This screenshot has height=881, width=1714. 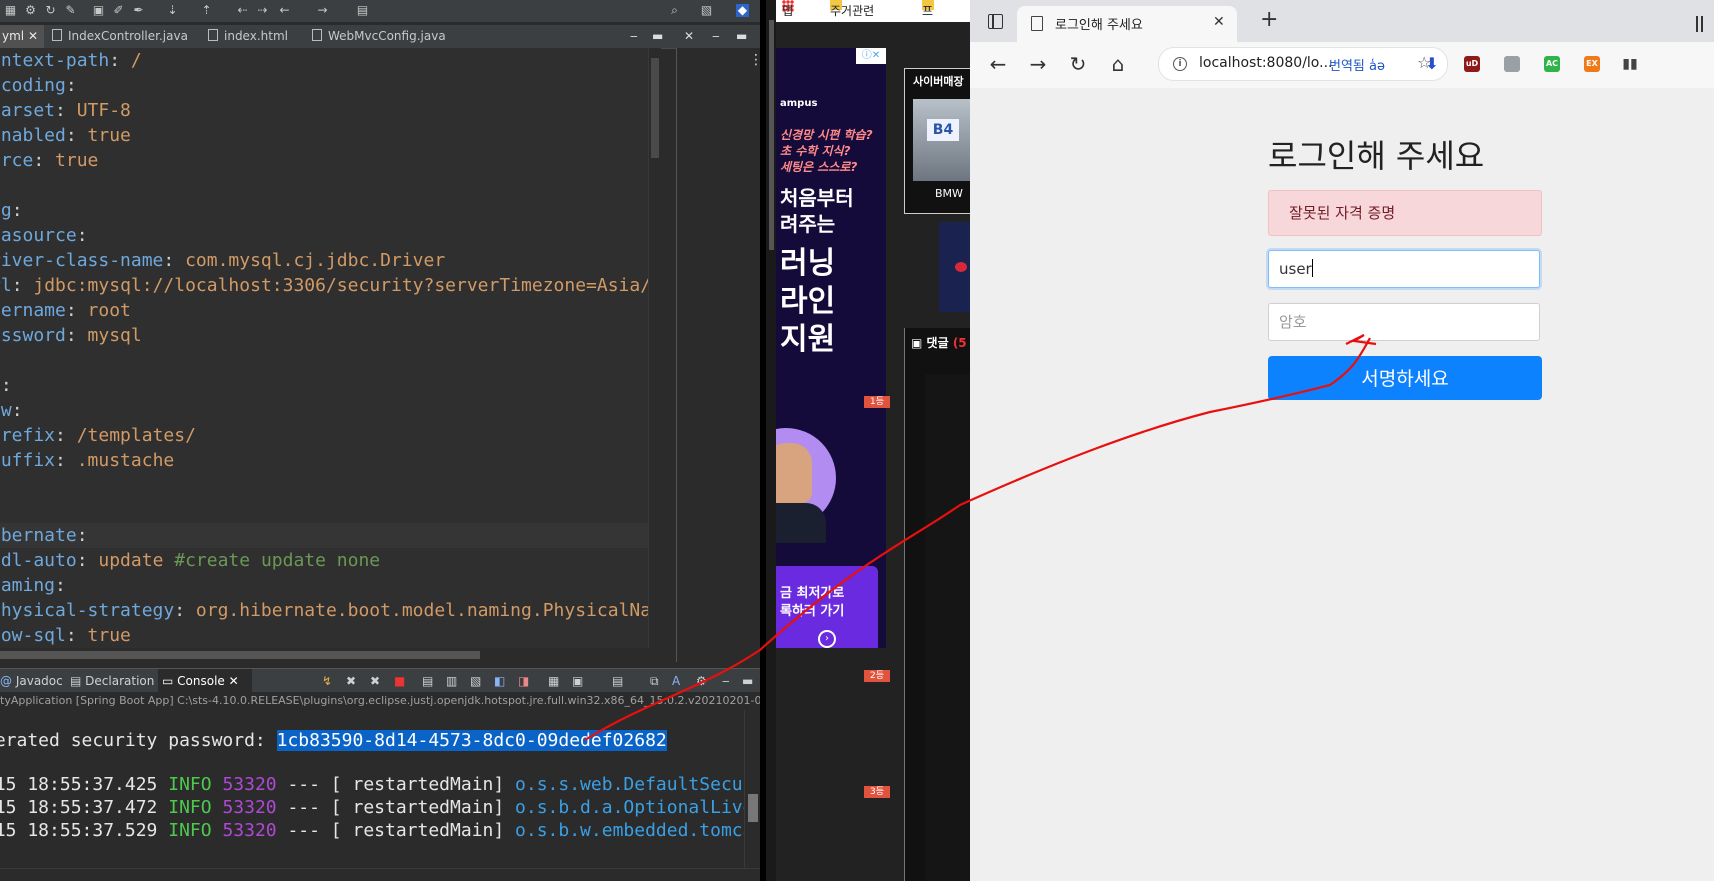 What do you see at coordinates (1472, 64) in the screenshot?
I see `ublock-icon: uD` at bounding box center [1472, 64].